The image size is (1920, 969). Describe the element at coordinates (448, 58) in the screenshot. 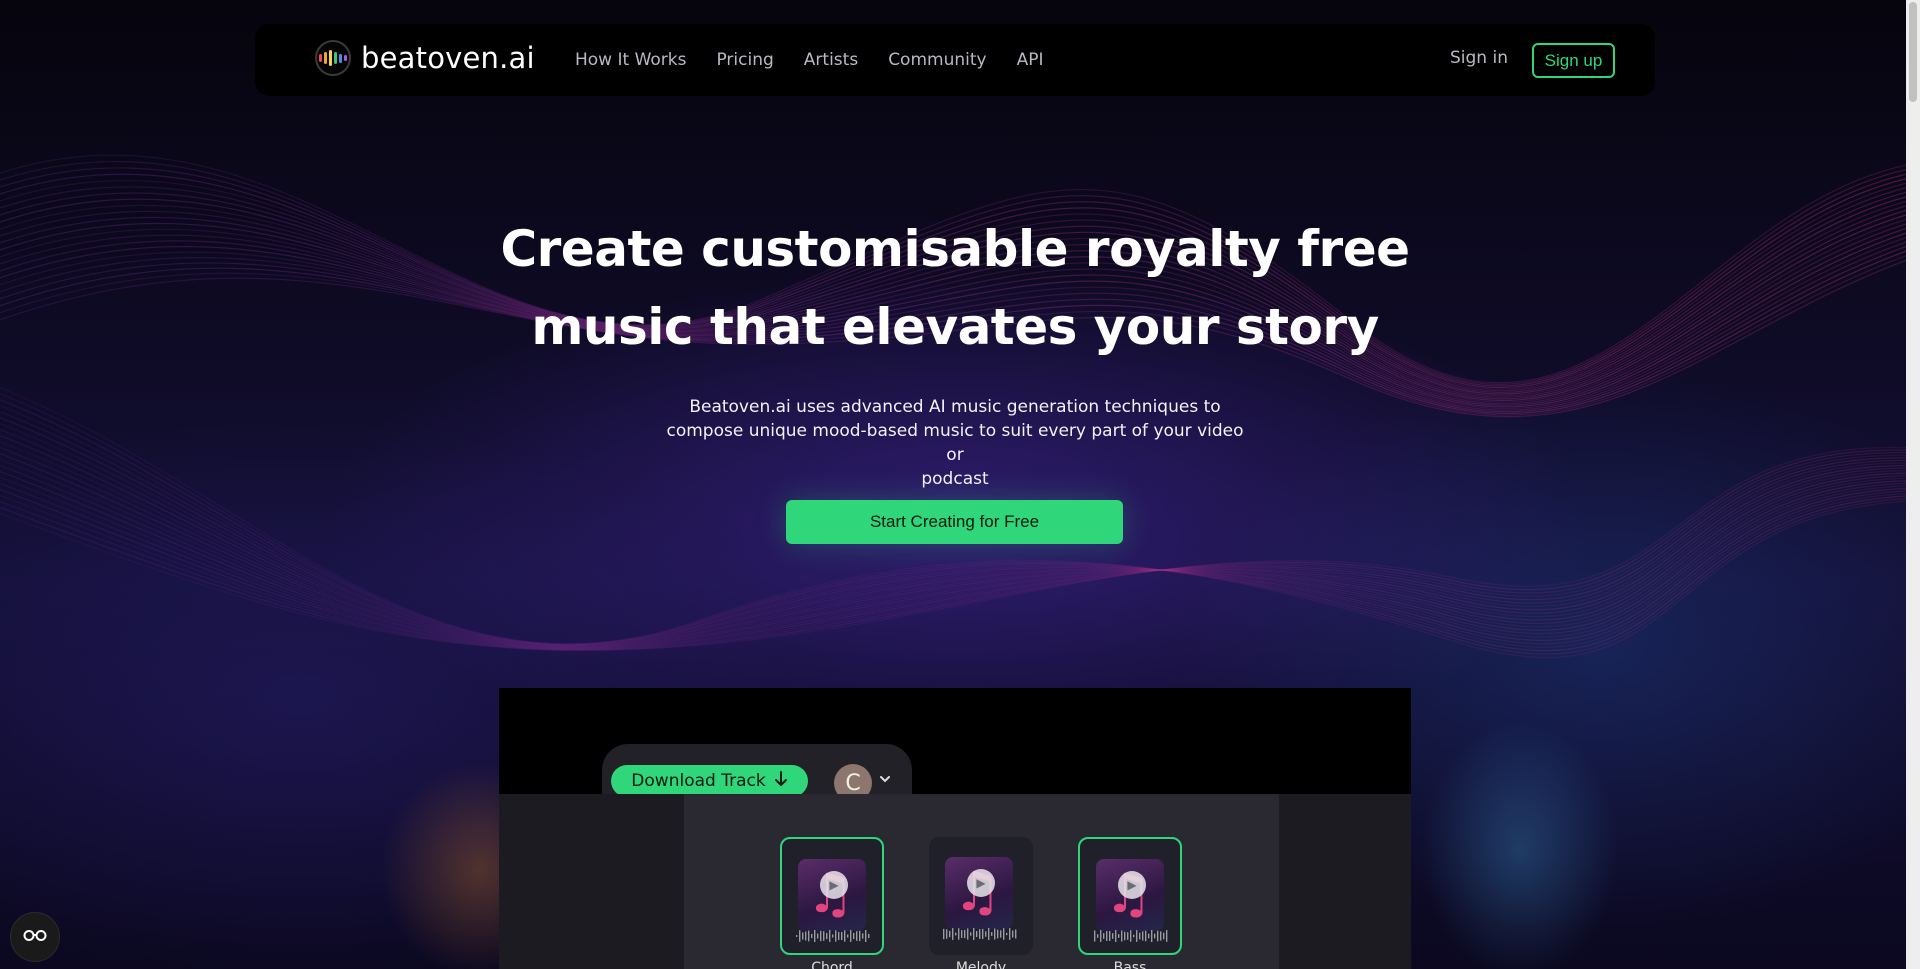

I see `brand-name: beatoven.ai` at that location.